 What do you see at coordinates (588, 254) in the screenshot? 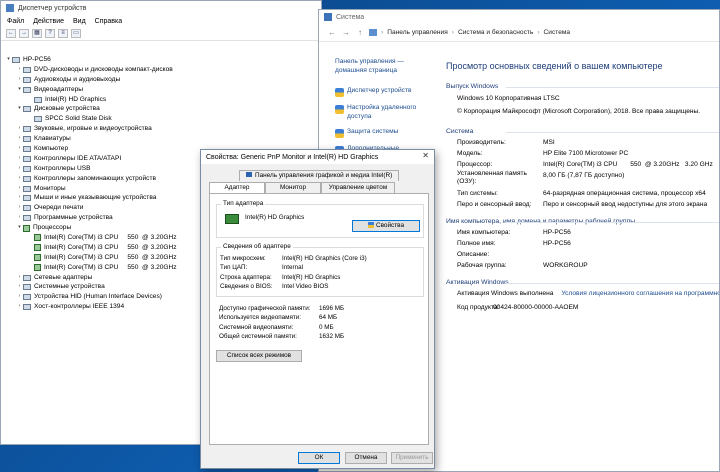
I see `computer-name-row: Описание:` at bounding box center [588, 254].